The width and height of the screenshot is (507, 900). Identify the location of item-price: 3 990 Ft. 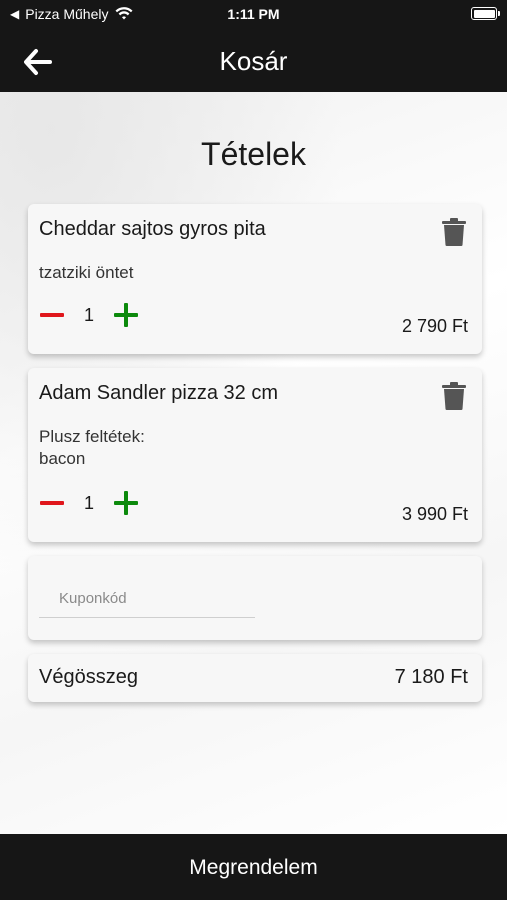
(434, 514).